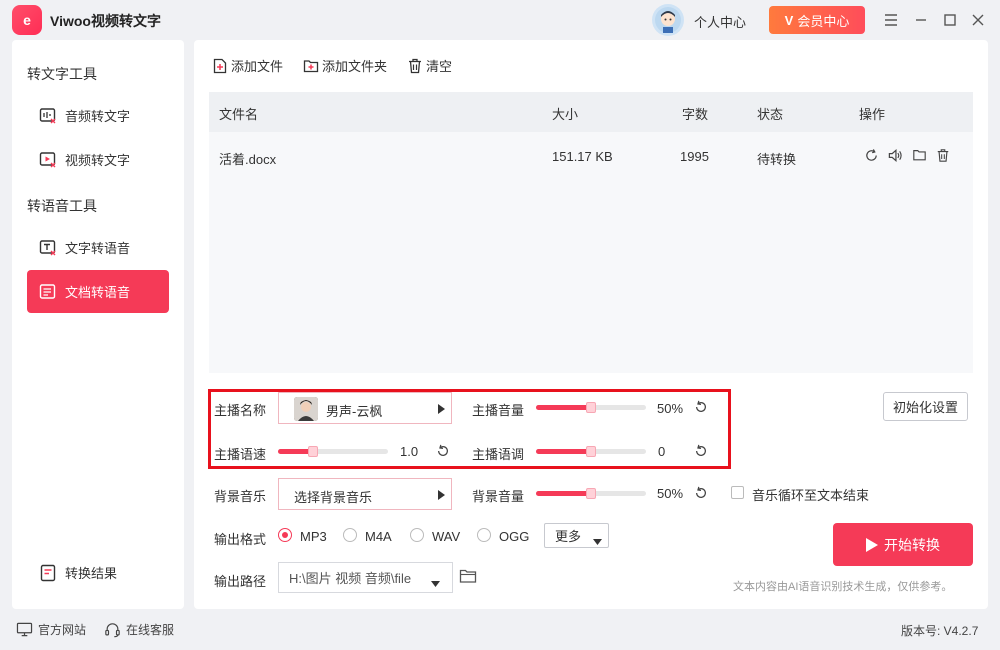 The height and width of the screenshot is (650, 1000). What do you see at coordinates (285, 535) in the screenshot?
I see `format-radio-mp3` at bounding box center [285, 535].